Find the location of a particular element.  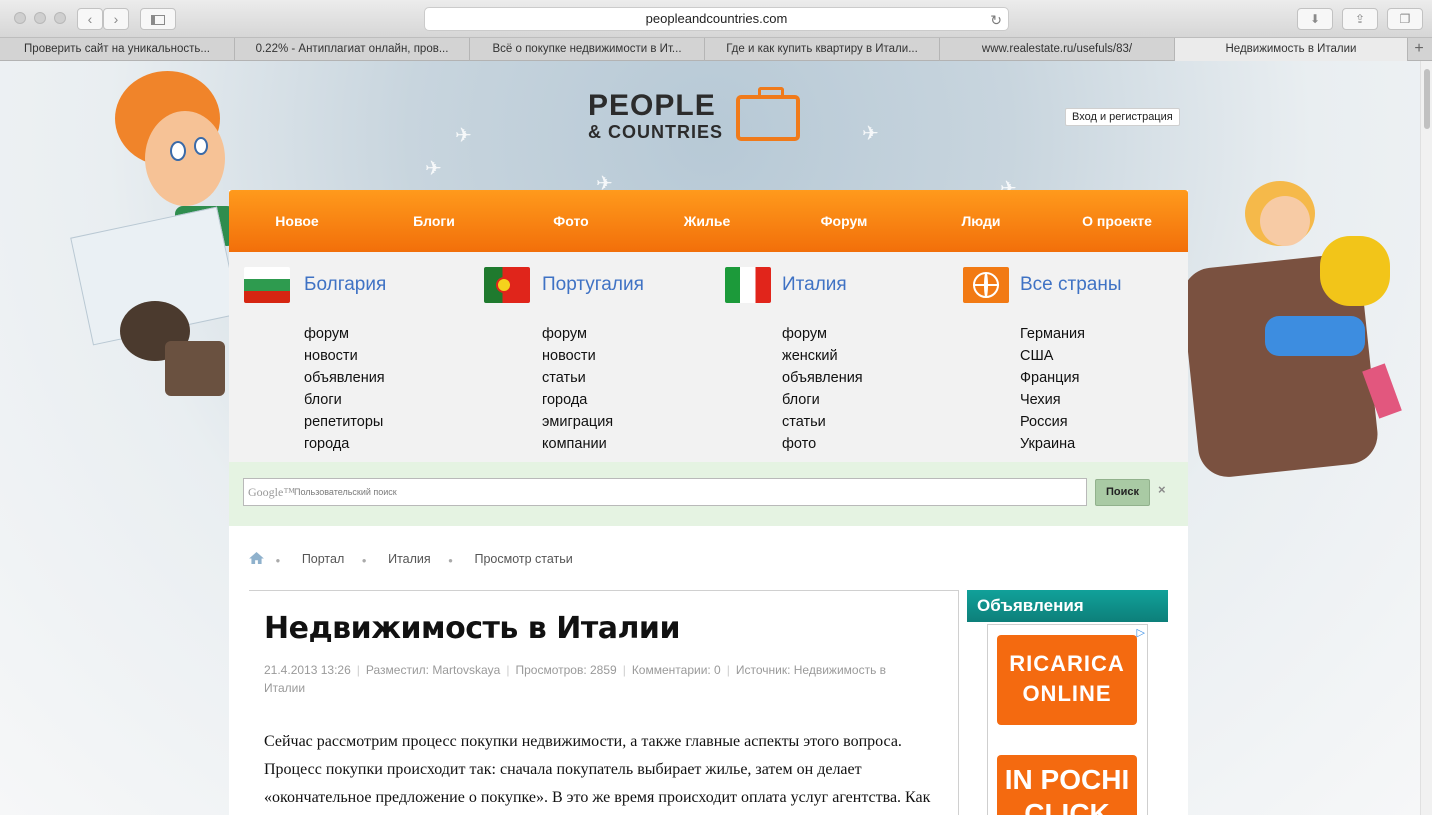

article-date: 21.4.2013 13:26 is located at coordinates (307, 670).